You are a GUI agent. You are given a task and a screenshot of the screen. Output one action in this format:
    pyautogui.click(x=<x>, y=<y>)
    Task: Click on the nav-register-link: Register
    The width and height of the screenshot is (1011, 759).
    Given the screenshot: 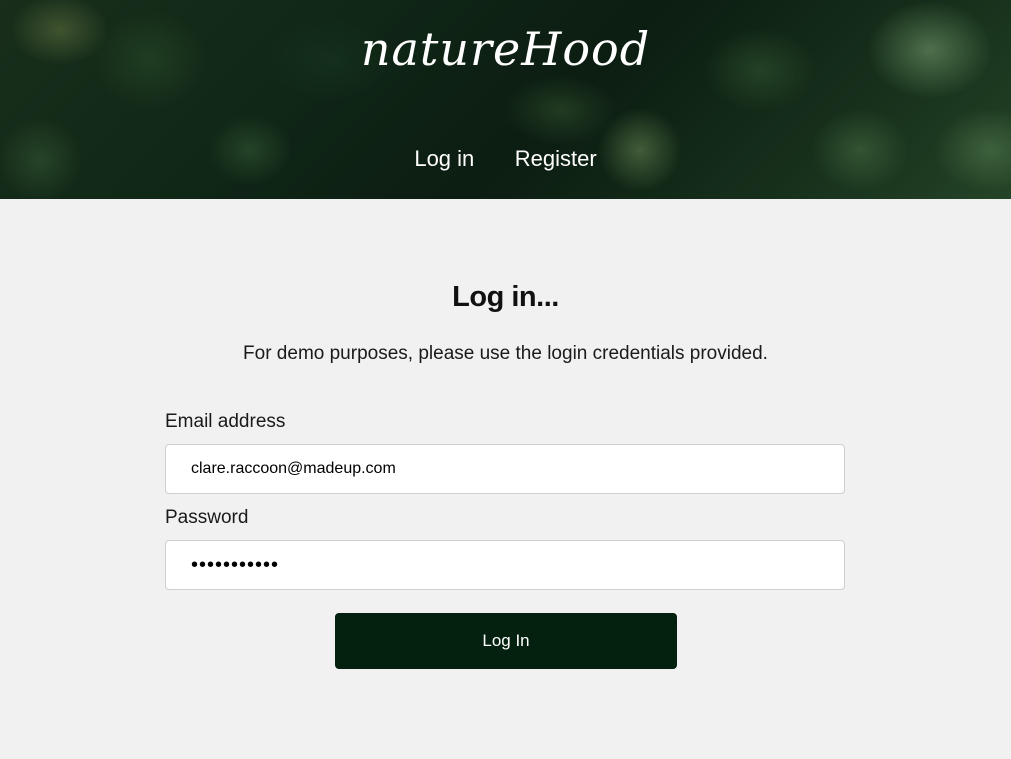 What is the action you would take?
    pyautogui.click(x=556, y=159)
    